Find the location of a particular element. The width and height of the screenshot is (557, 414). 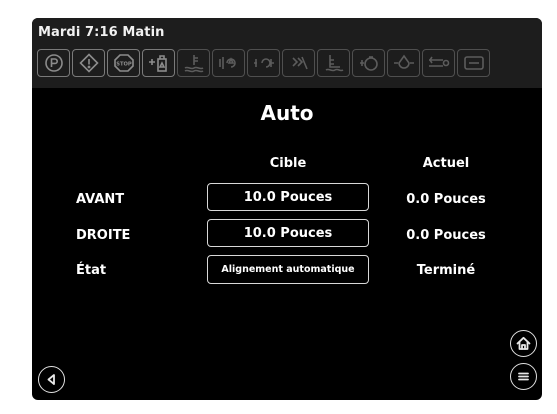

clock: Mardi 7:16 Matin is located at coordinates (101, 32).